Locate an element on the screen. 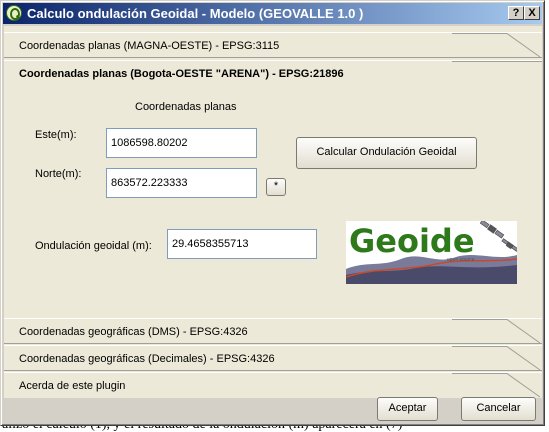  este-label: Este(m): is located at coordinates (56, 135).